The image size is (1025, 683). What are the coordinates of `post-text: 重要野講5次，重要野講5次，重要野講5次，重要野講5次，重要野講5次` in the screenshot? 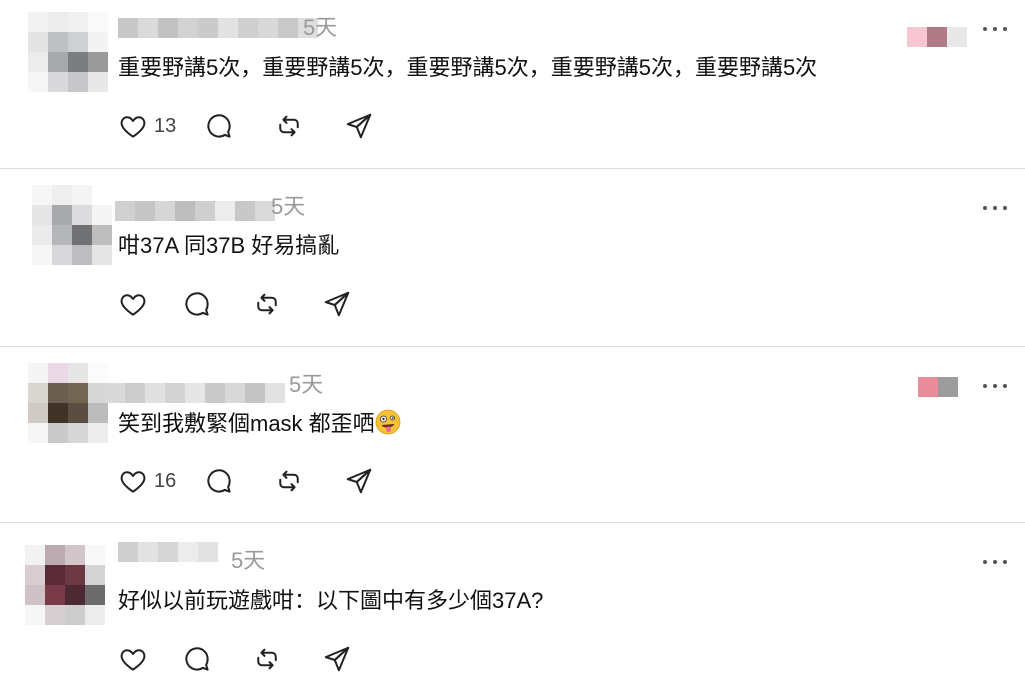 It's located at (468, 67).